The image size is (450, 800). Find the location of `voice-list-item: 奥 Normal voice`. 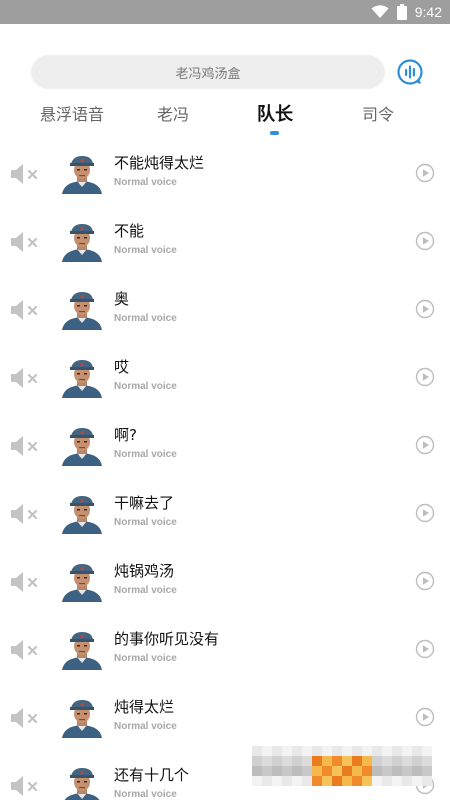

voice-list-item: 奥 Normal voice is located at coordinates (225, 310).